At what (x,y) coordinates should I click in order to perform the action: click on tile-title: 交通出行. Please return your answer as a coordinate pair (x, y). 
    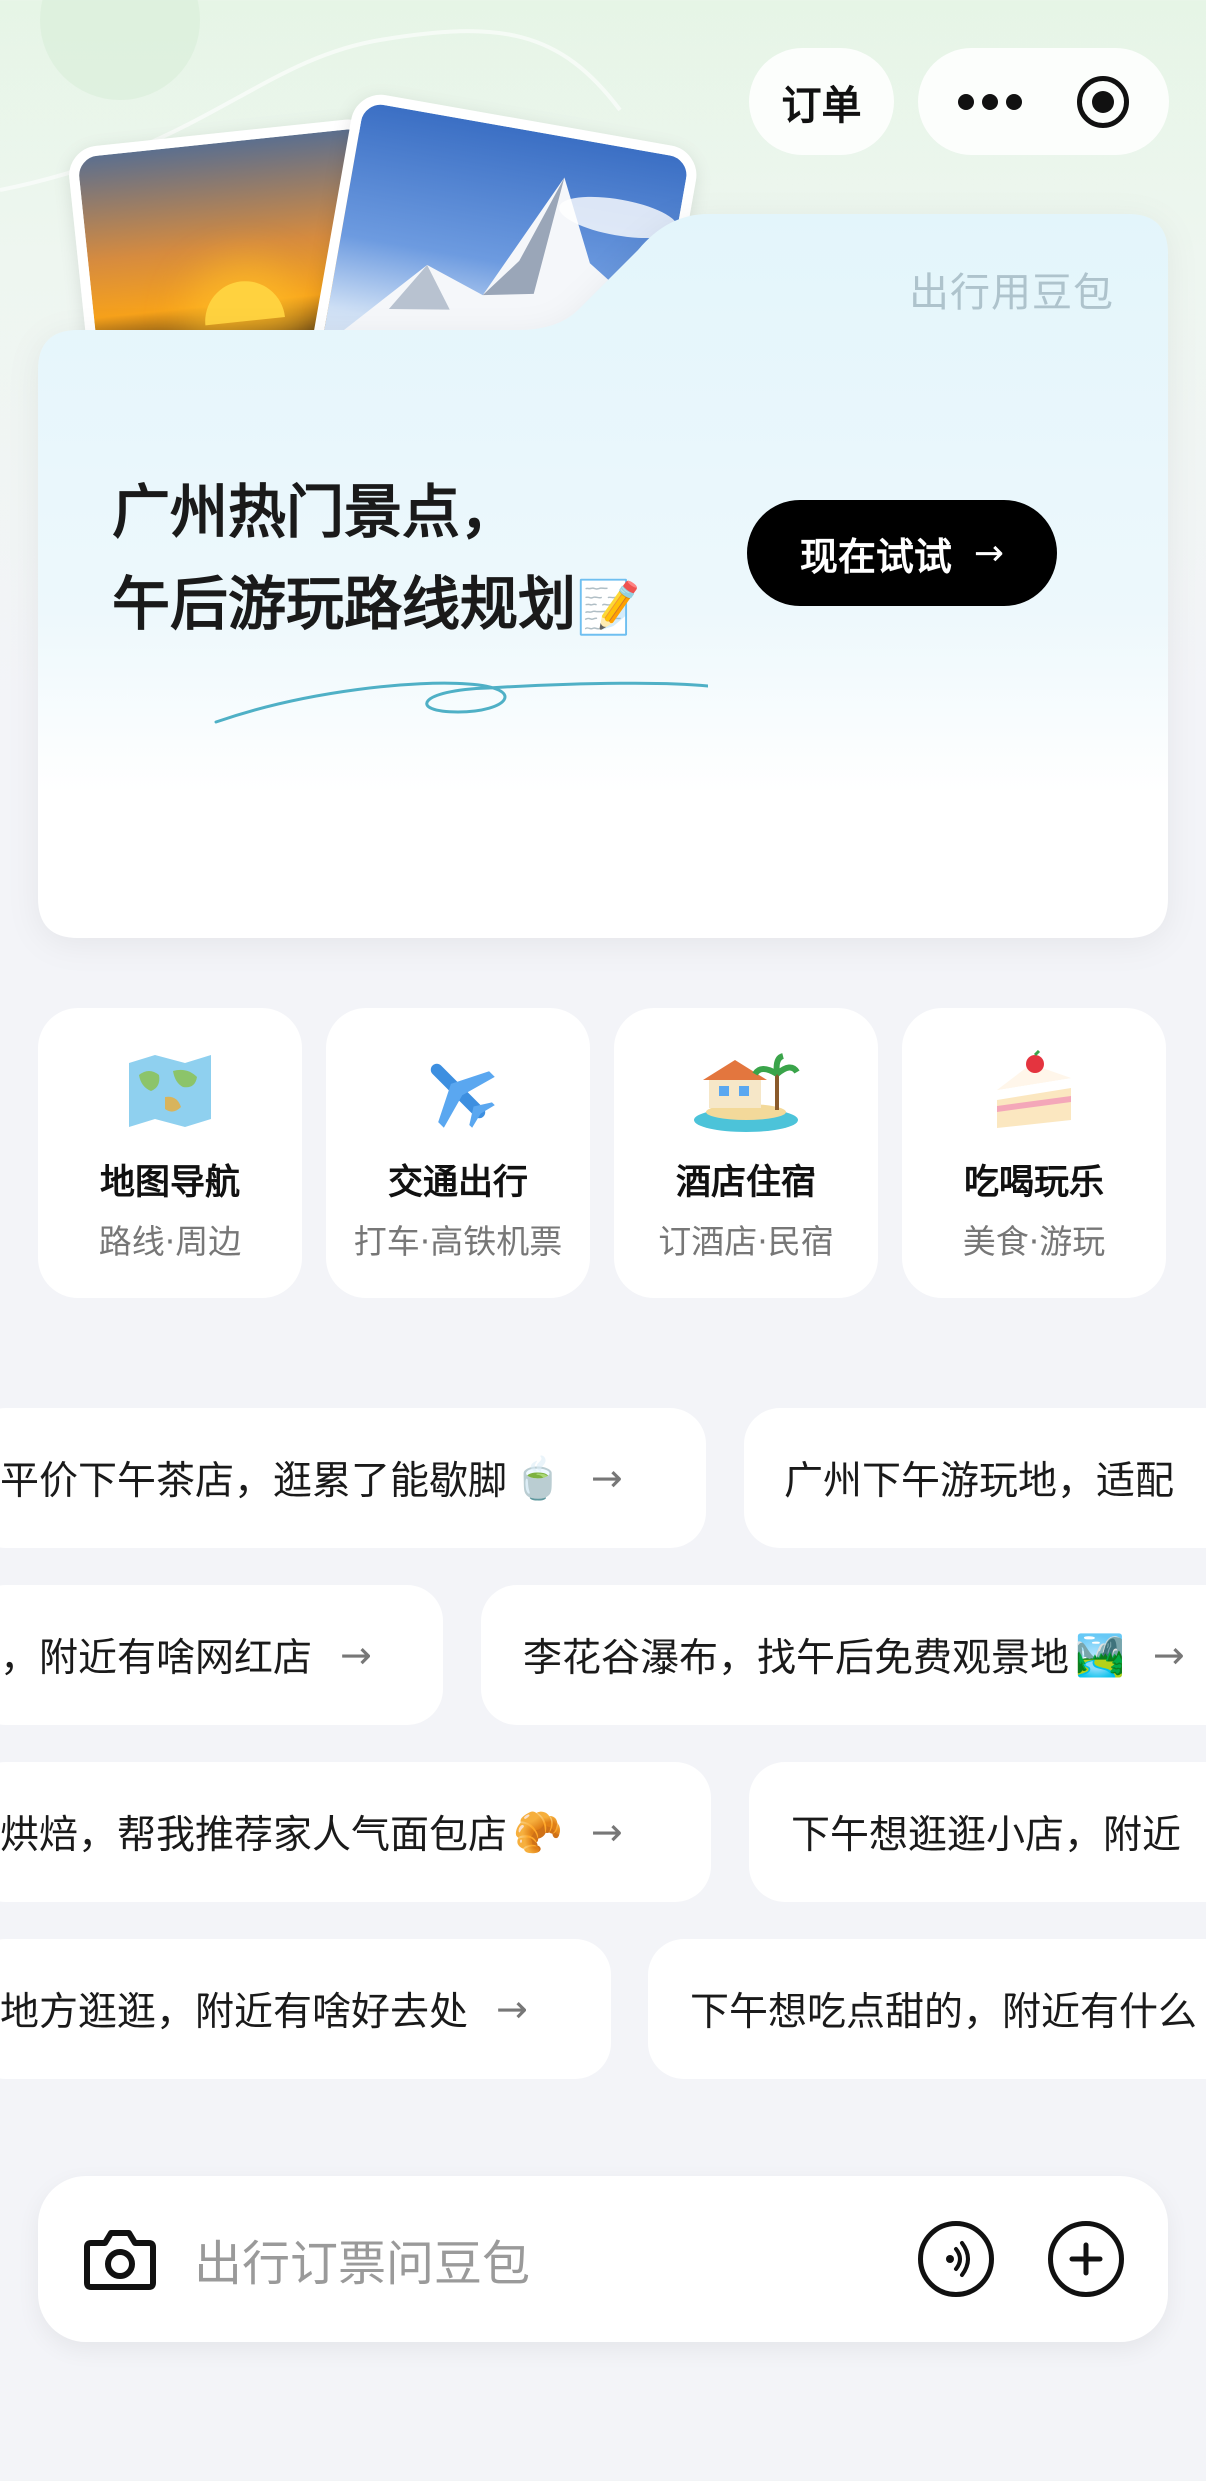
    Looking at the image, I should click on (457, 1183).